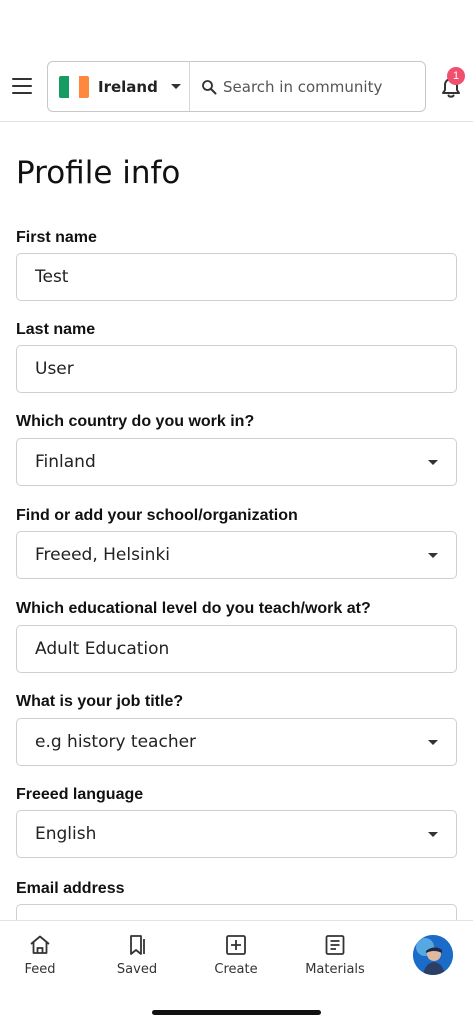 Image resolution: width=473 pixels, height=1024 pixels. I want to click on first-name-value: Test, so click(52, 277).